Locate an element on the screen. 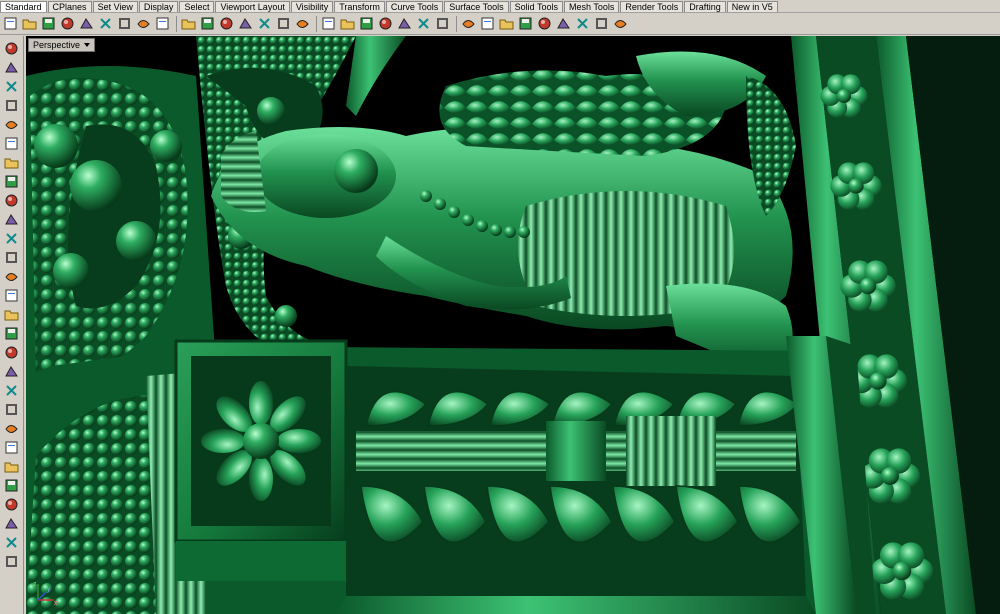  tab-new-in-v5: New in V5 is located at coordinates (752, 6).